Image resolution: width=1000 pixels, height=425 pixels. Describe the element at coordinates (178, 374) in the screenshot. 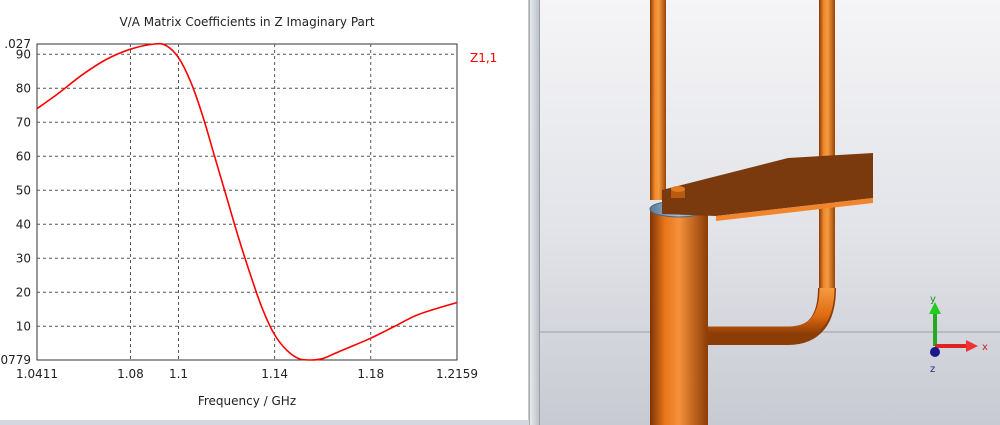

I see `x-tick-label: 1.1` at that location.